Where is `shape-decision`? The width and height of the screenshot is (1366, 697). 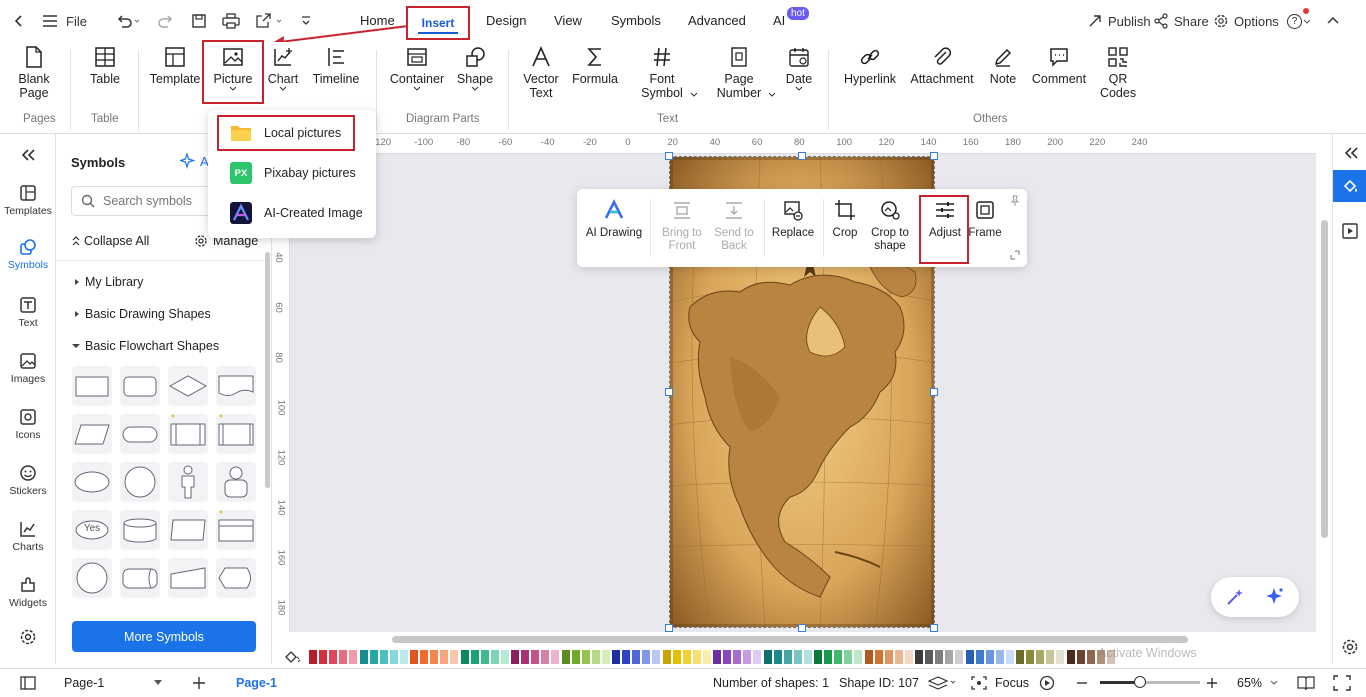
shape-decision is located at coordinates (188, 386).